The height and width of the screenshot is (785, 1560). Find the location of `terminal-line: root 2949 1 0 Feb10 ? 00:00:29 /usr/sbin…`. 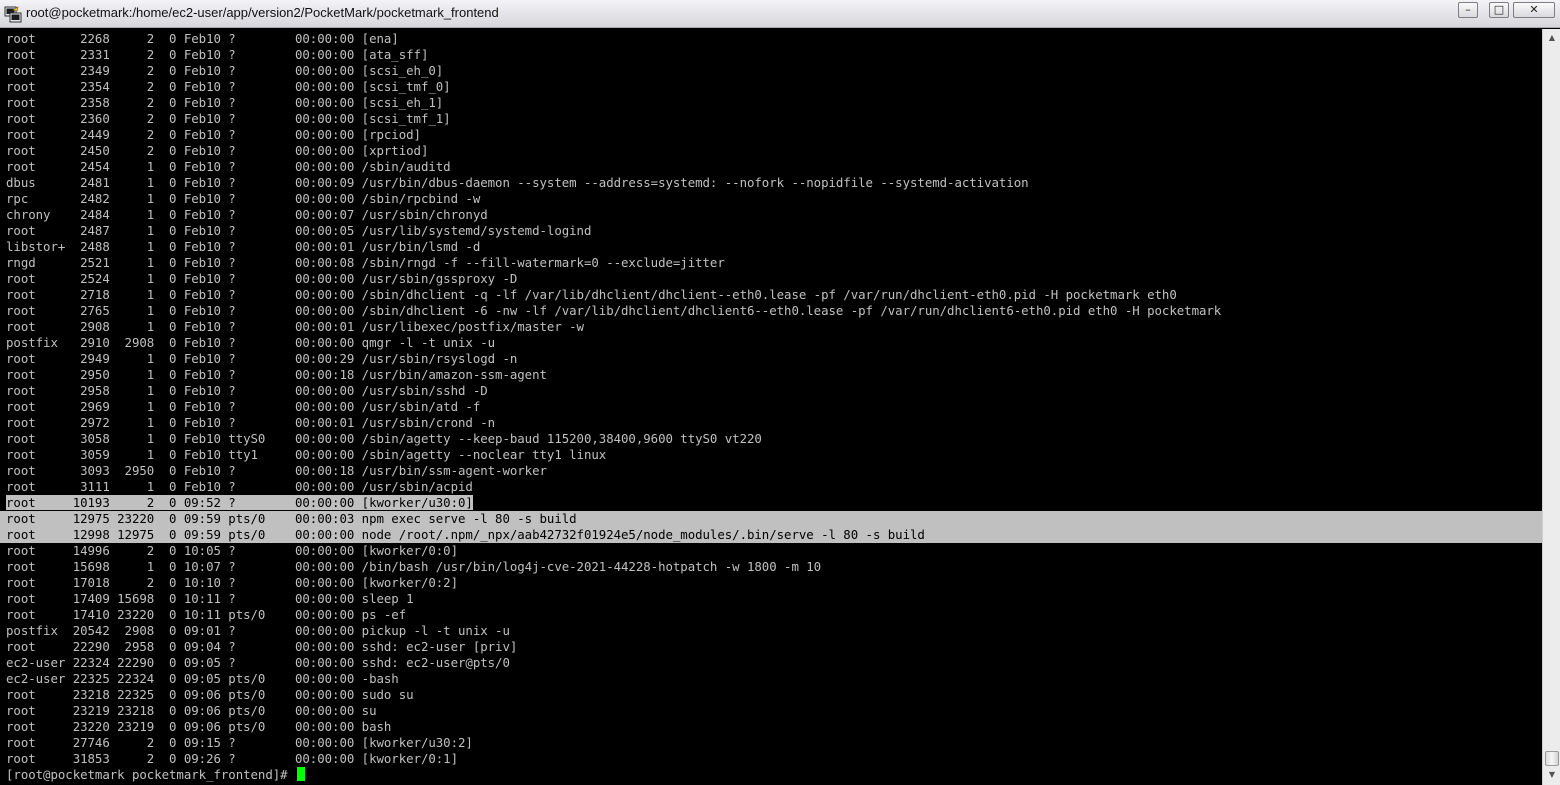

terminal-line: root 2949 1 0 Feb10 ? 00:00:29 /usr/sbin… is located at coordinates (262, 358).